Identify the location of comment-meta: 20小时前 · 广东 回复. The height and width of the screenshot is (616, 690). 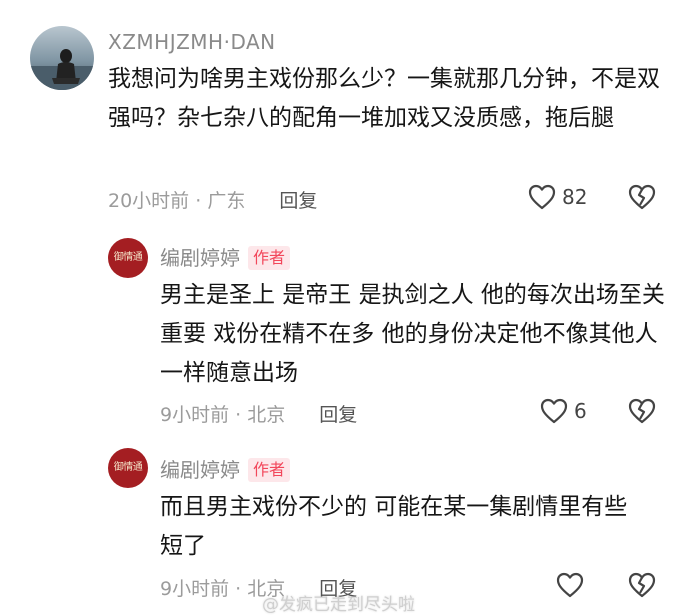
(213, 201).